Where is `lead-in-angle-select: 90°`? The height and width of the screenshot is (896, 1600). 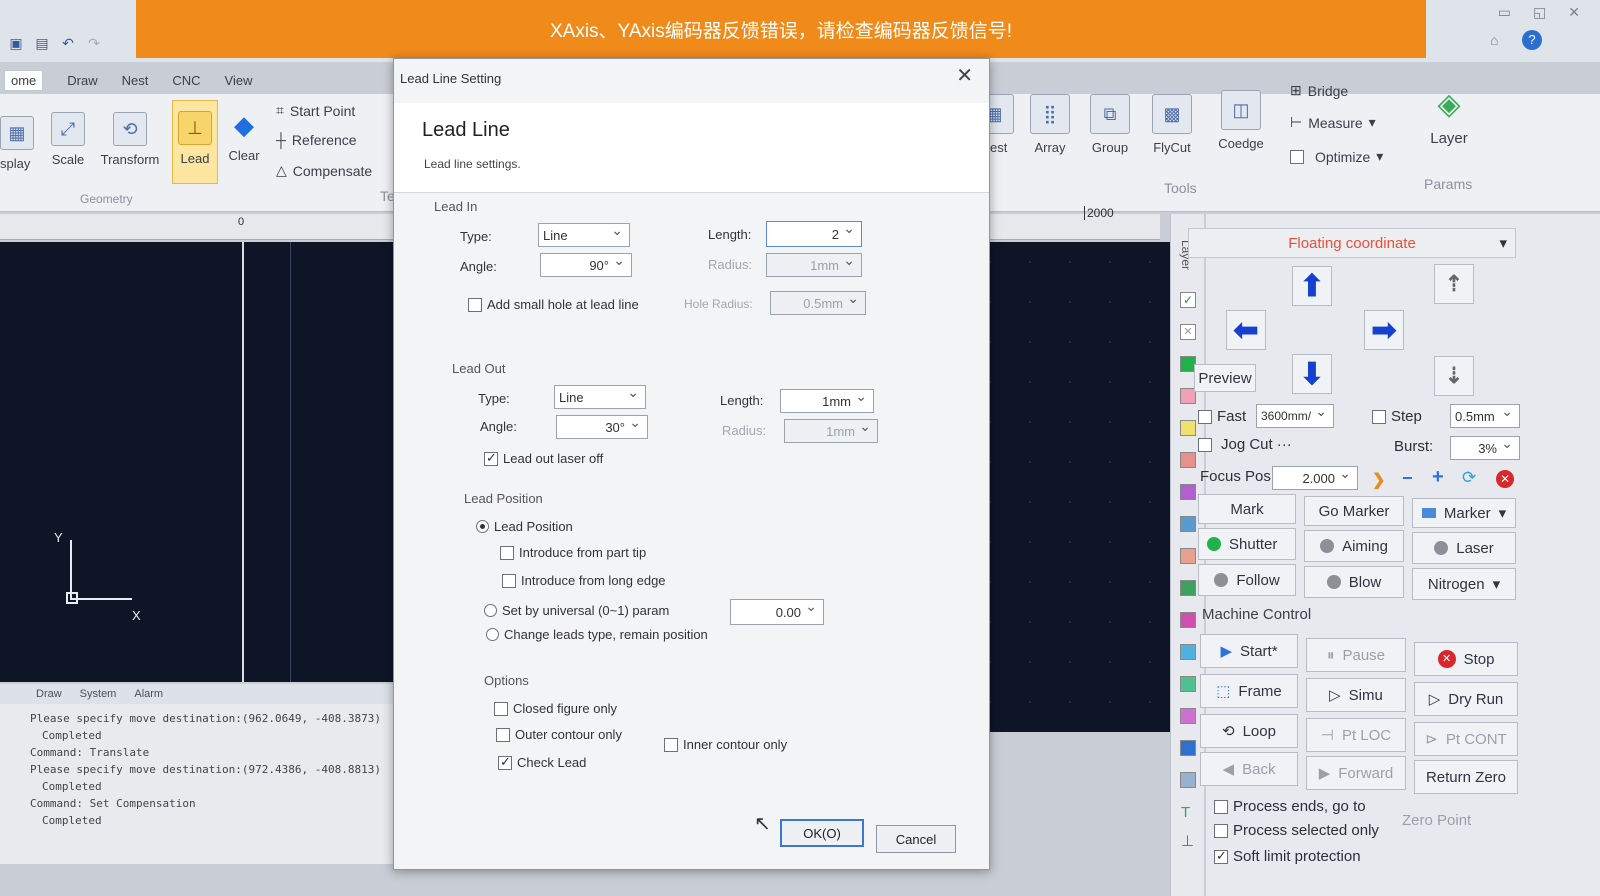
lead-in-angle-select: 90° is located at coordinates (586, 264).